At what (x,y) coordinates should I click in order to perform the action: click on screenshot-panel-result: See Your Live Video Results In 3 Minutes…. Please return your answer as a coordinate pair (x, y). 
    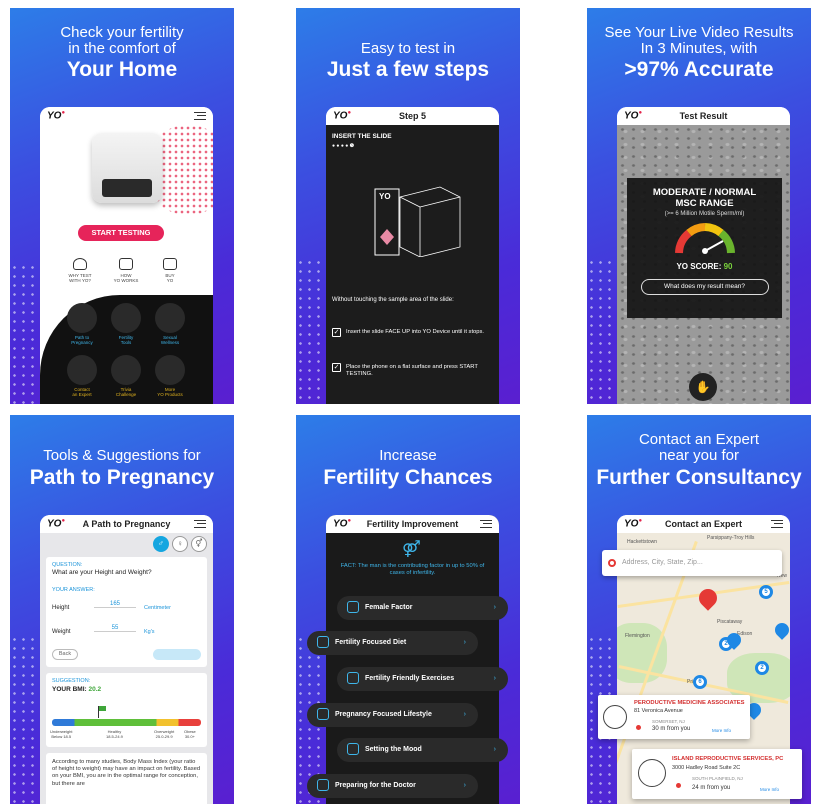
    Looking at the image, I should click on (699, 206).